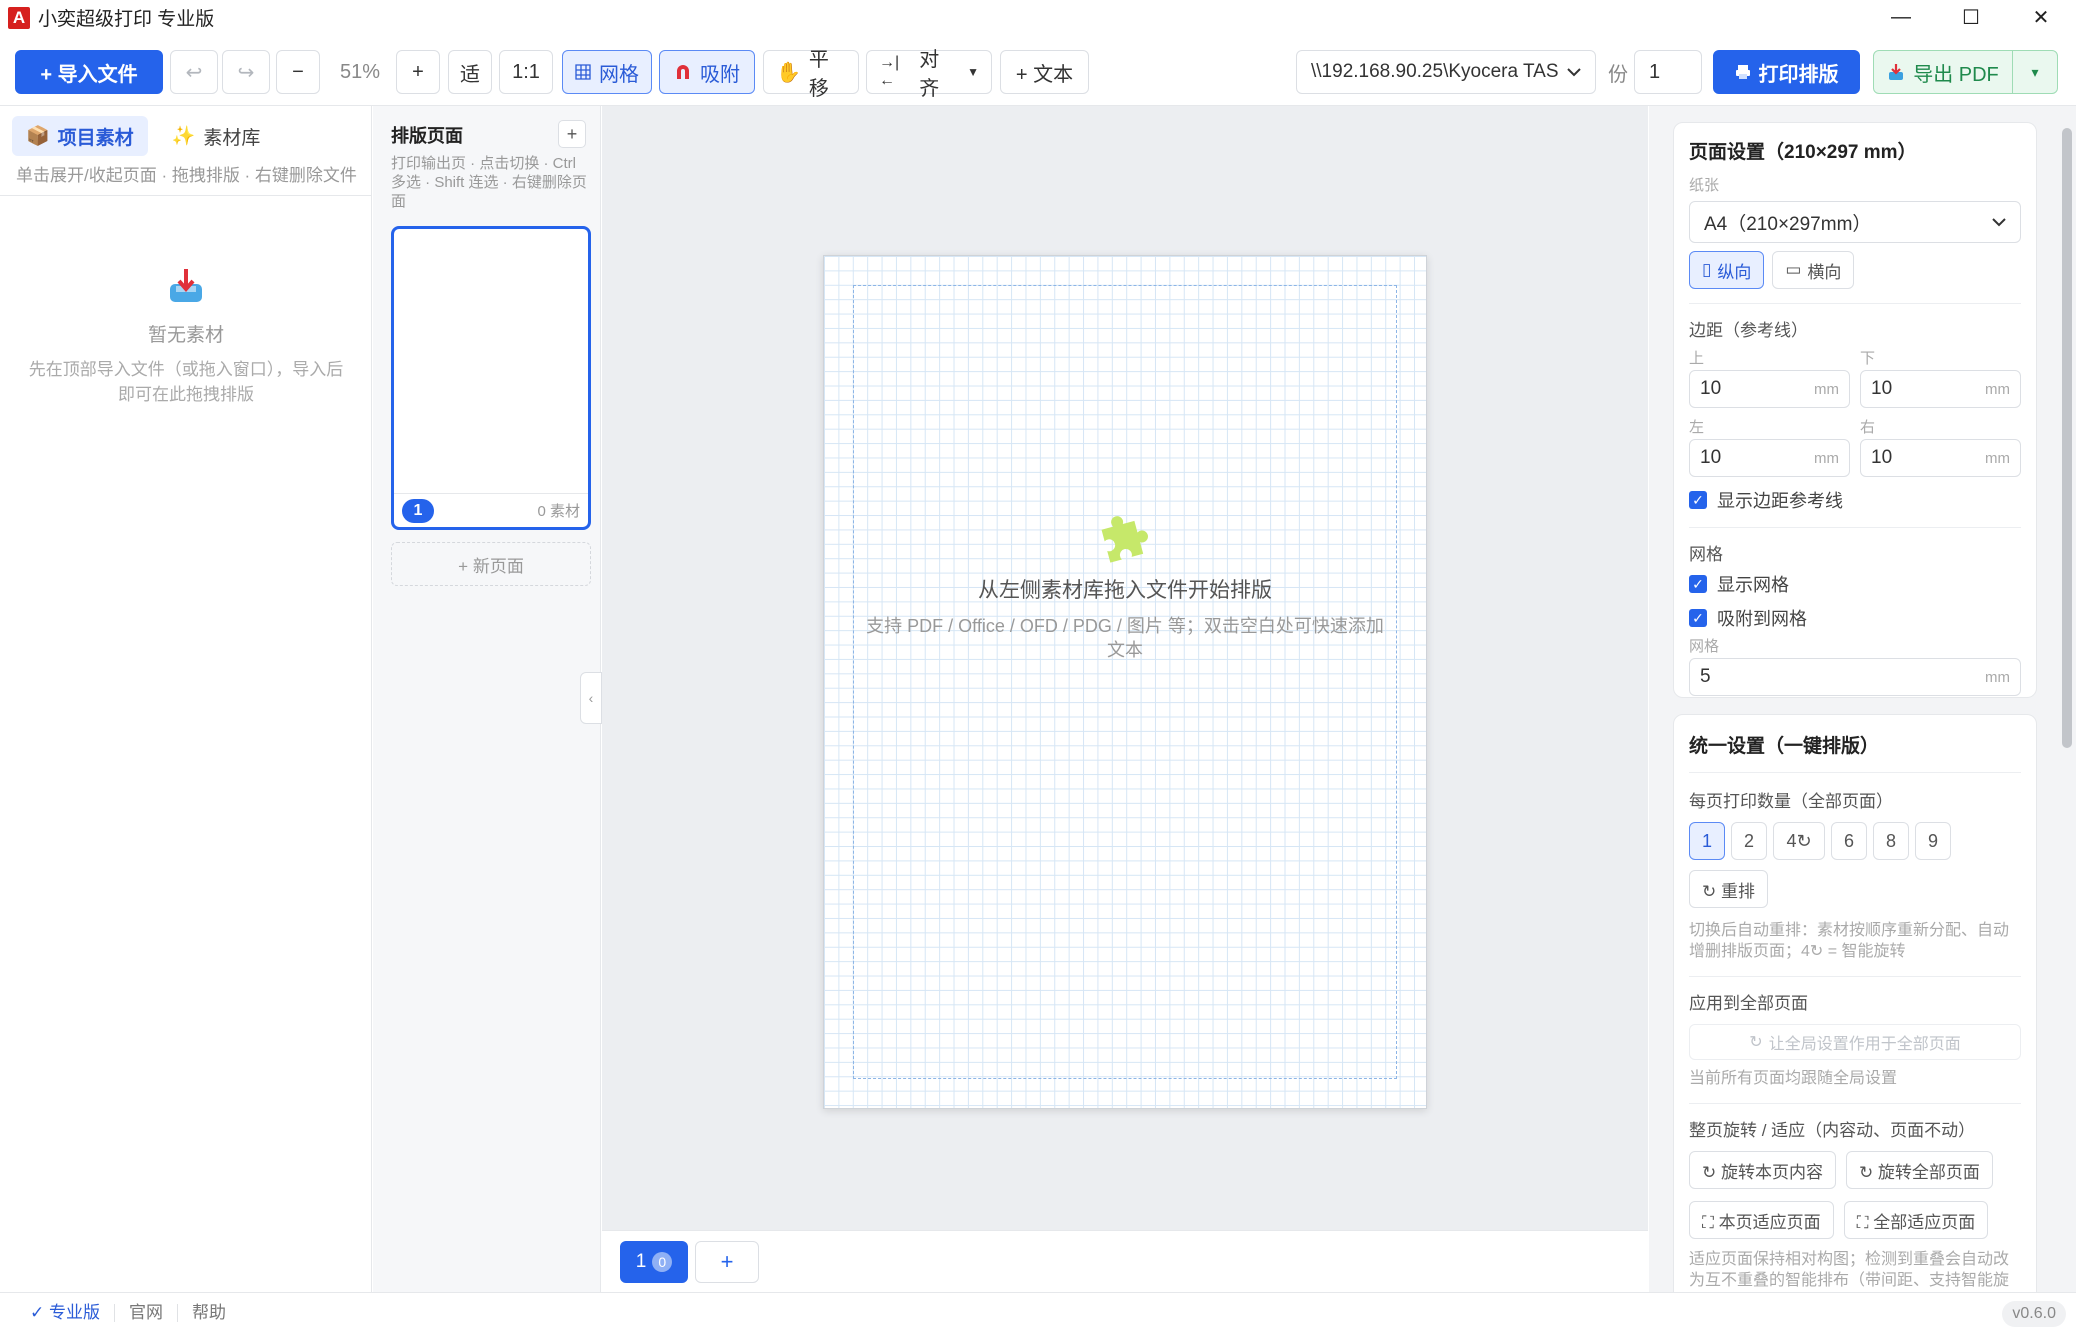  What do you see at coordinates (298, 72) in the screenshot?
I see `zoom-out-button: −` at bounding box center [298, 72].